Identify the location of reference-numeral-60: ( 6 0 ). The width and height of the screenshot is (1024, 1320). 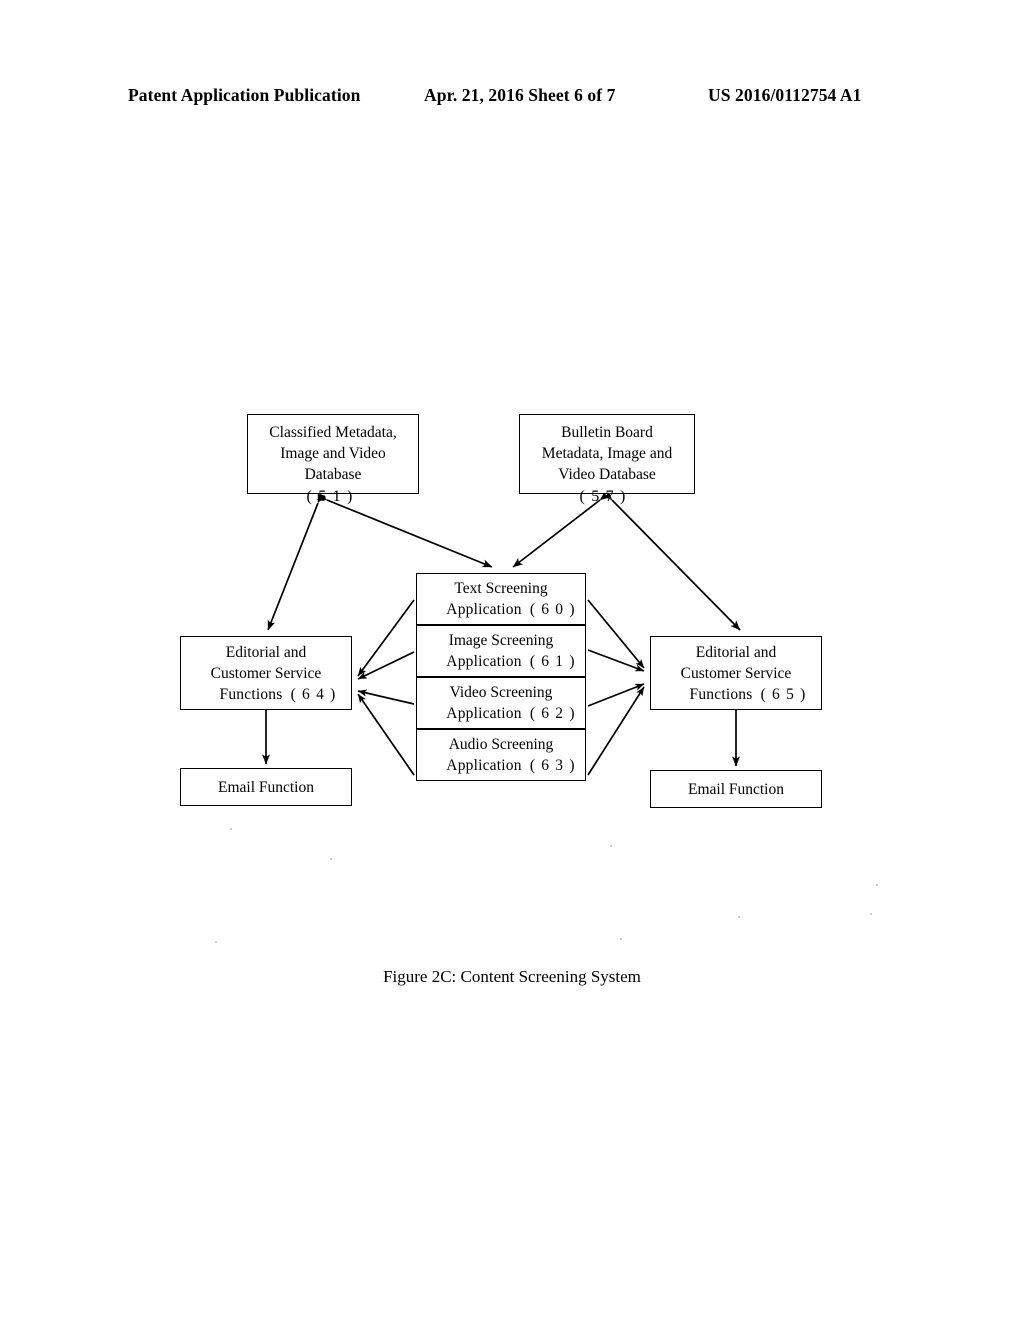
(552, 609).